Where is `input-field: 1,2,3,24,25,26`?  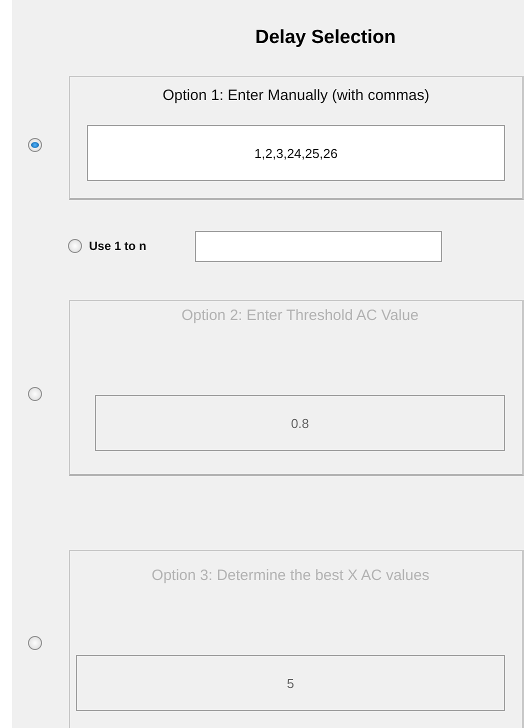 input-field: 1,2,3,24,25,26 is located at coordinates (296, 153).